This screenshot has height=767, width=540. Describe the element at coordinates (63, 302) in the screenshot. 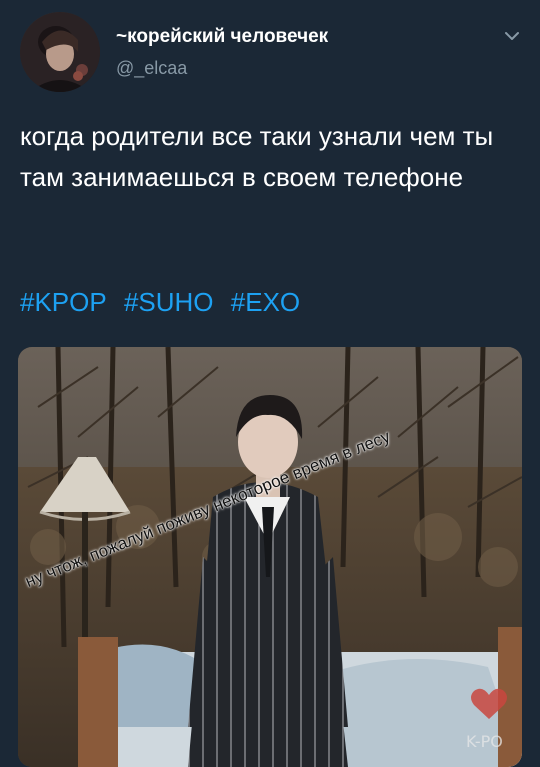

I see `hashtag-kpop: #KPOP` at that location.